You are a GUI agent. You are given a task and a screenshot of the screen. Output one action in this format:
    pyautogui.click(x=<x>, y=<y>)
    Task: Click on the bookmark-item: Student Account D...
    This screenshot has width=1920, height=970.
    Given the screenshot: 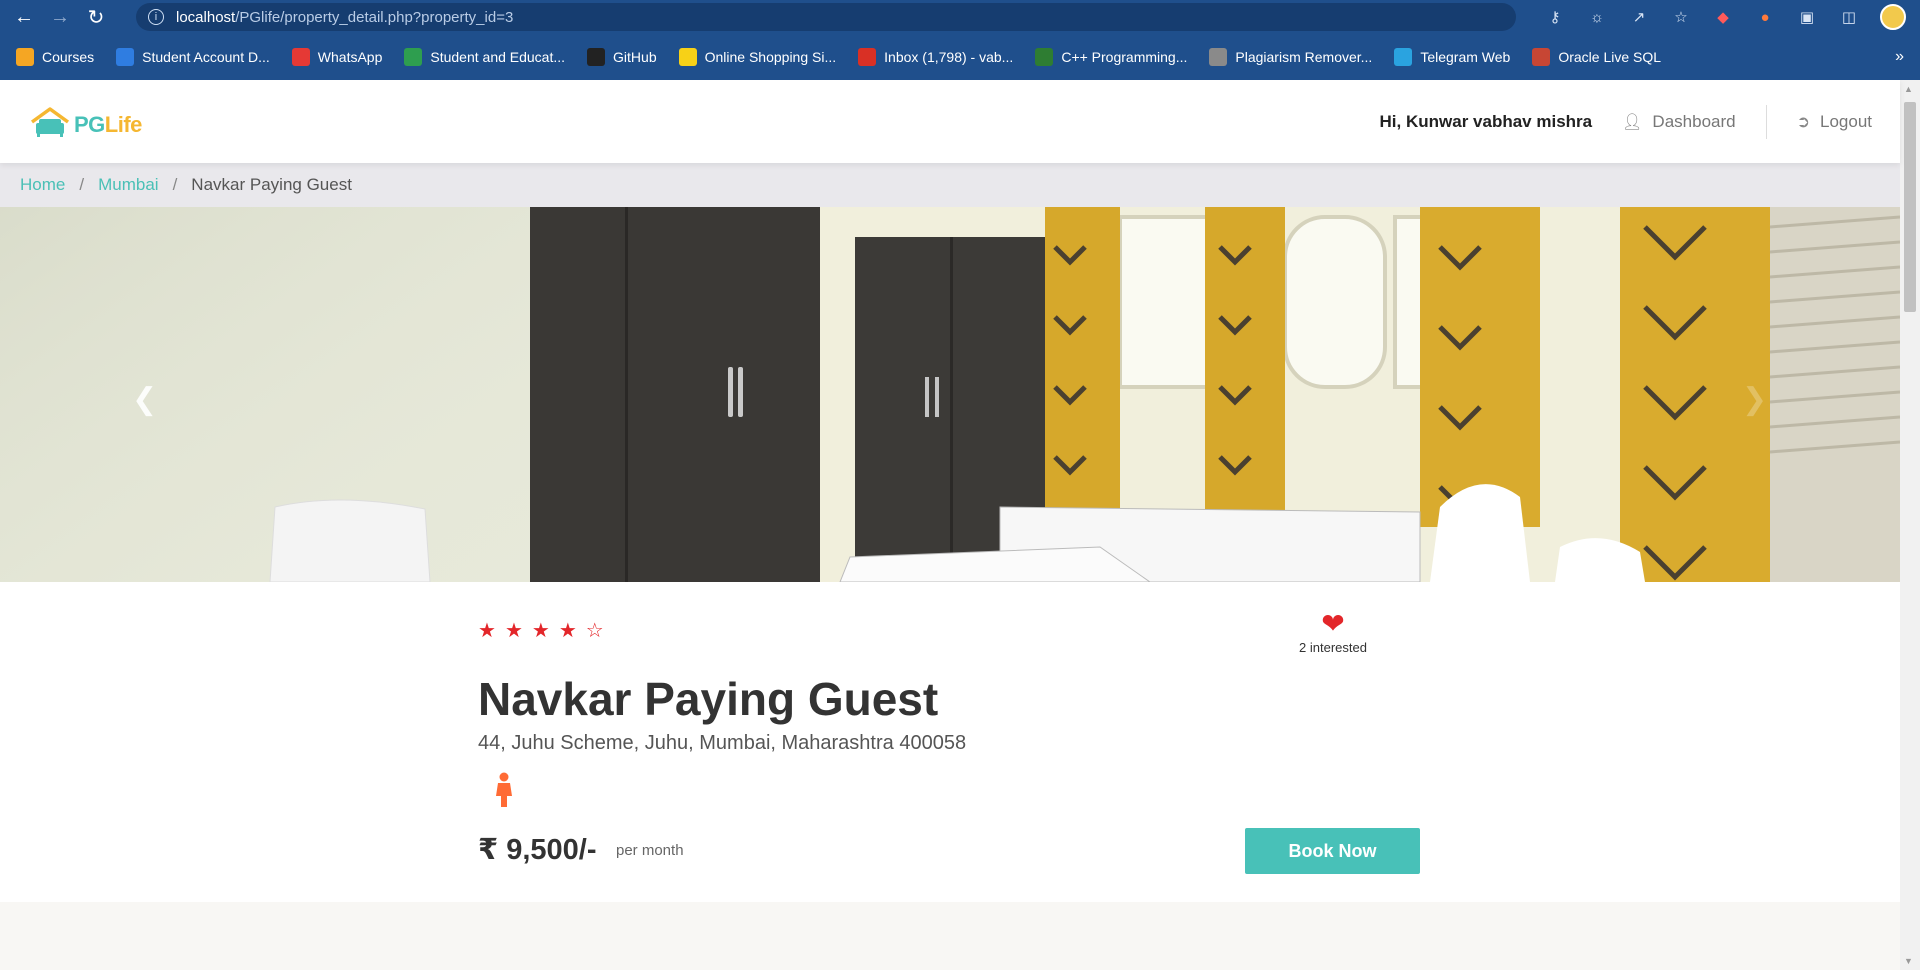 What is the action you would take?
    pyautogui.click(x=193, y=57)
    